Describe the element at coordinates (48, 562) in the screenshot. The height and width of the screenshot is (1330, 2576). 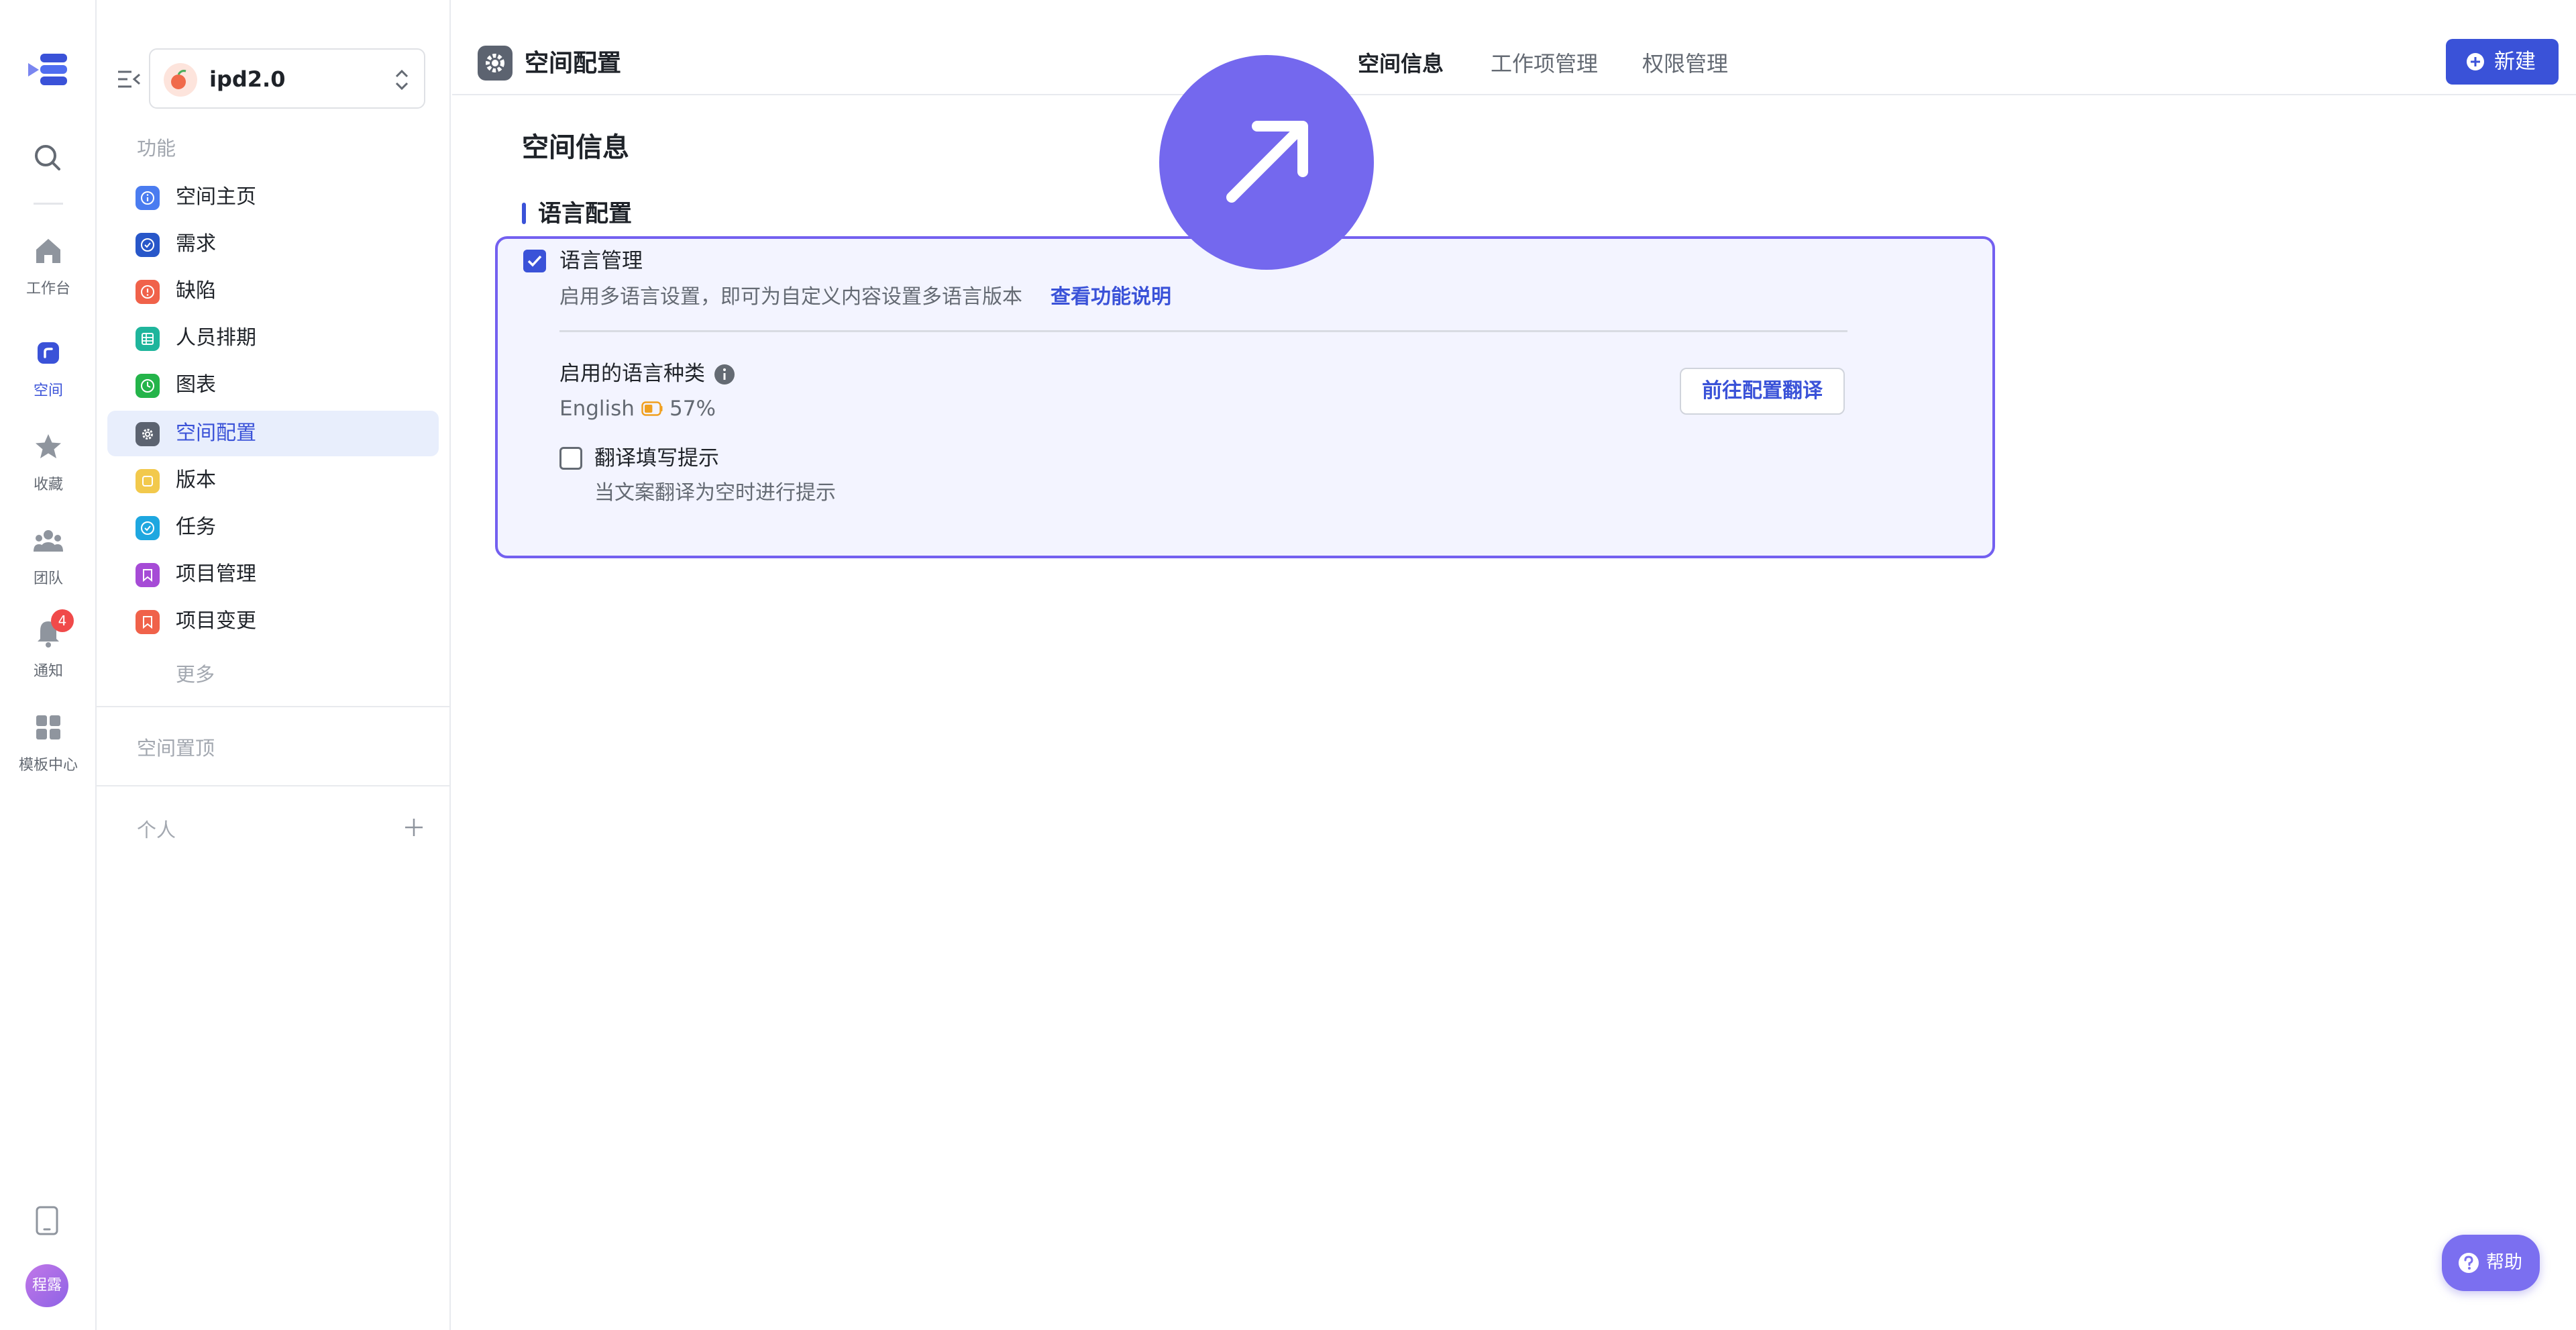
I see `rail-item-team: 团队` at that location.